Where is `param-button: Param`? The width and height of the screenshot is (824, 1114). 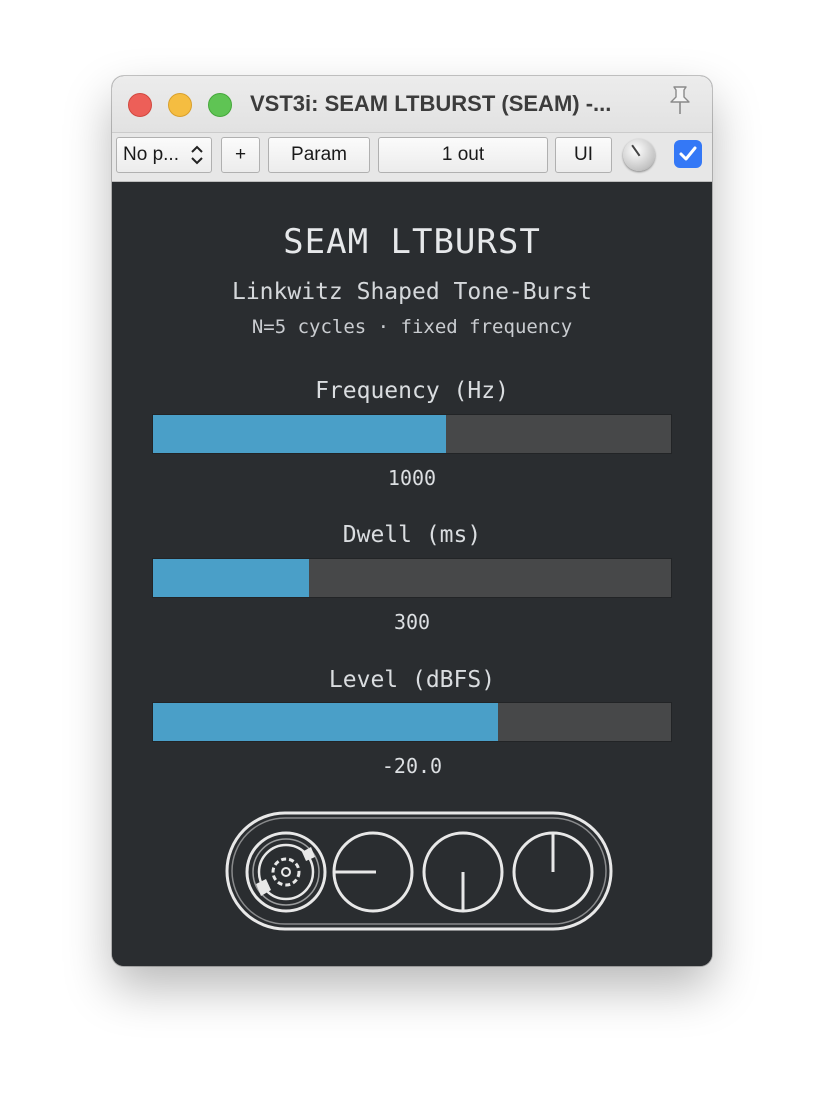 param-button: Param is located at coordinates (319, 155).